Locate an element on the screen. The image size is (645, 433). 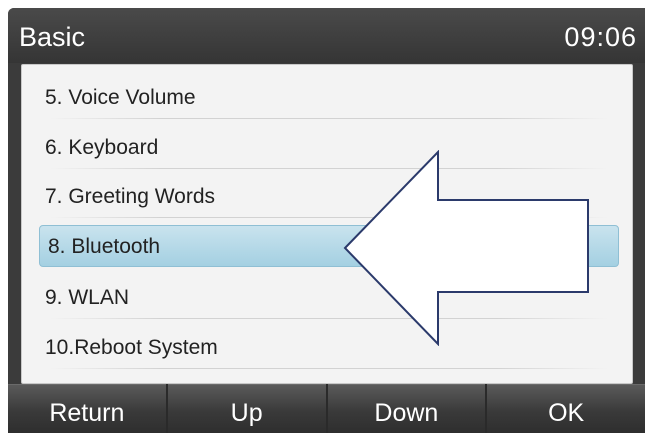
softkey-bar: Return Up Down OK is located at coordinates (326, 408).